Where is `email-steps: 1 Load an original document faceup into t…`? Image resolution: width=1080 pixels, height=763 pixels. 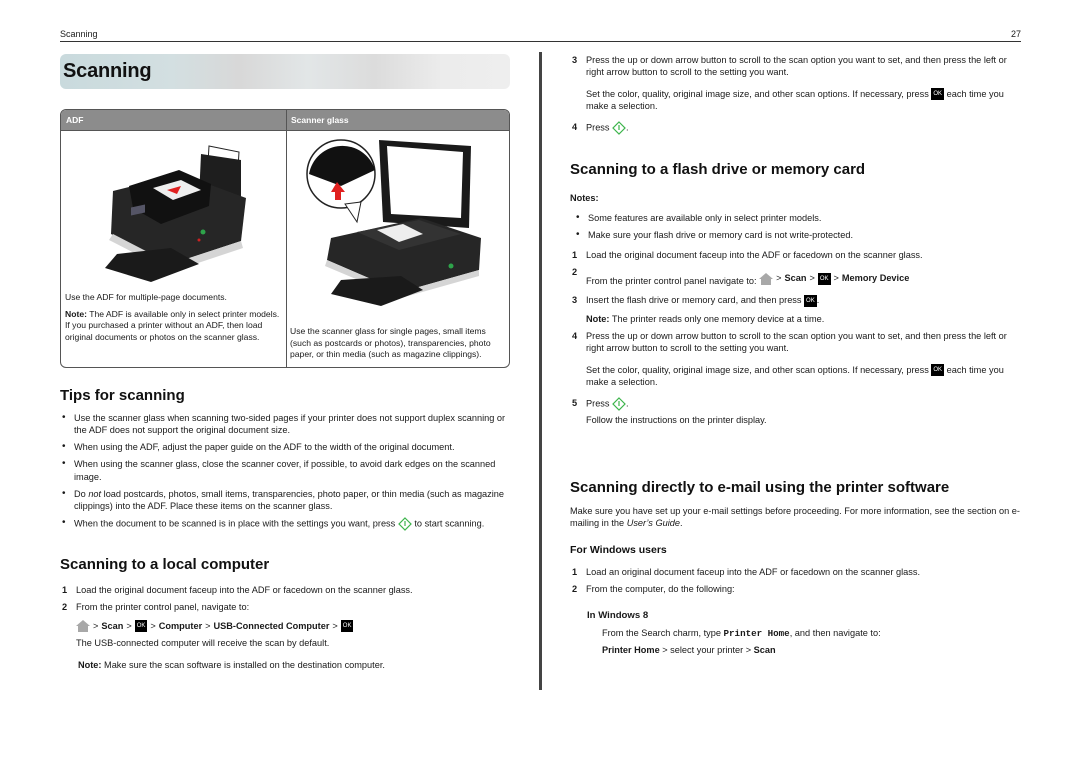
email-steps: 1 Load an original document faceup into t… is located at coordinates (795, 583).